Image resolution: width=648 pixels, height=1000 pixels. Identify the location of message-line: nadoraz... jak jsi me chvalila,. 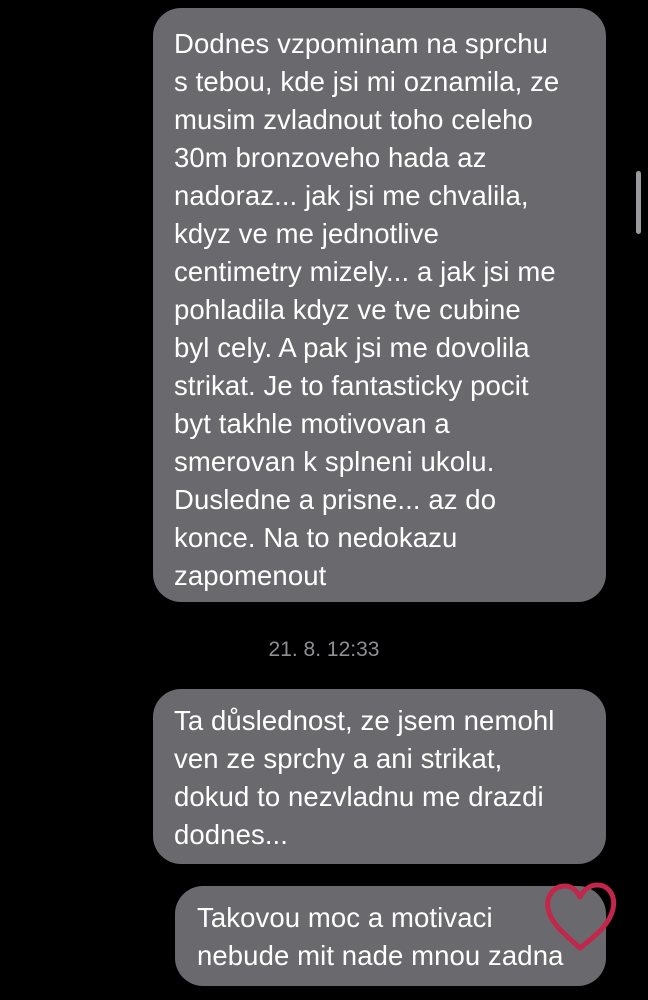
(351, 195).